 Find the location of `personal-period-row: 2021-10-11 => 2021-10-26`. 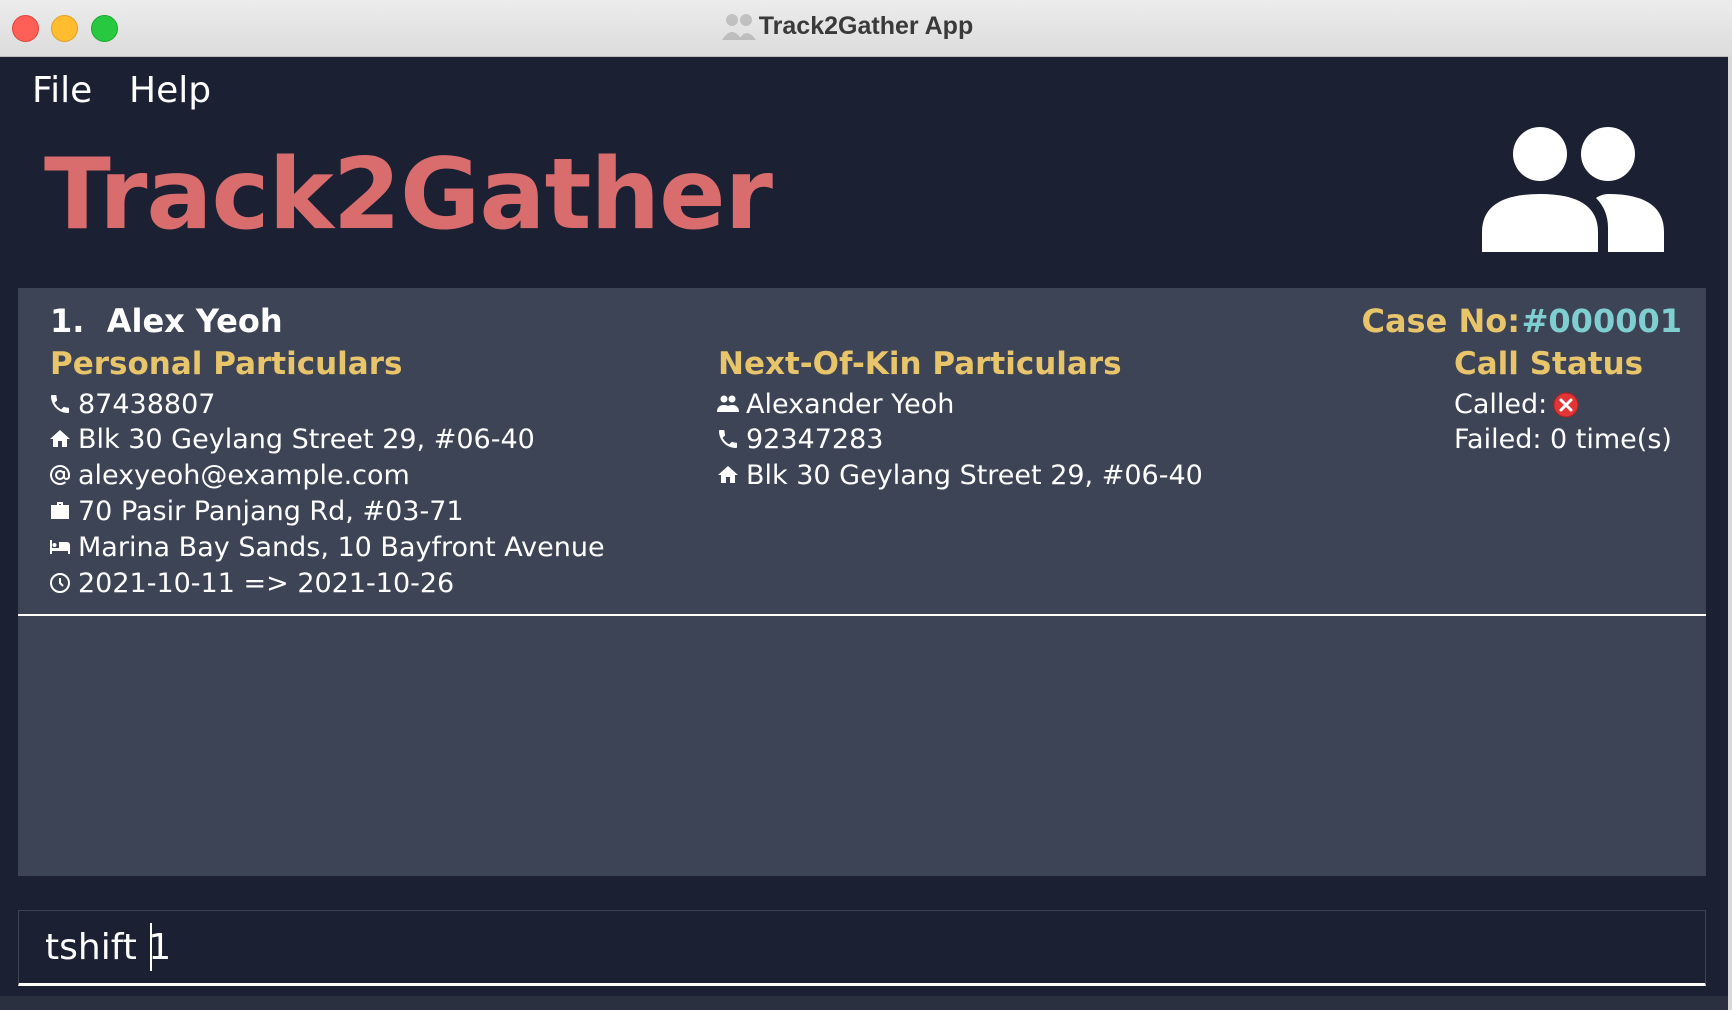

personal-period-row: 2021-10-11 => 2021-10-26 is located at coordinates (251, 584).